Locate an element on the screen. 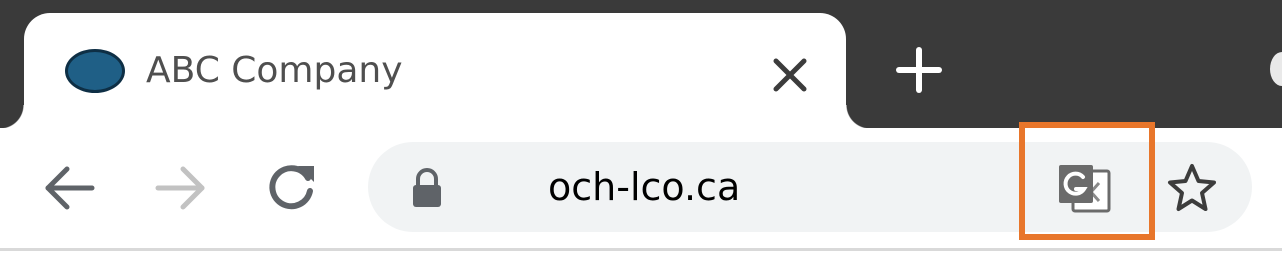 The height and width of the screenshot is (258, 1282). star-icon is located at coordinates (1192, 187).